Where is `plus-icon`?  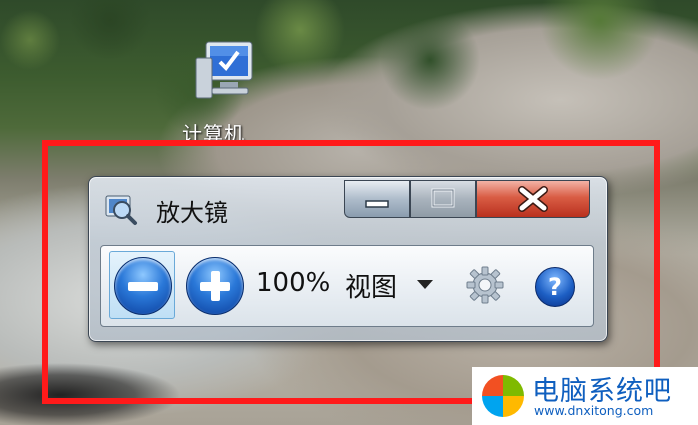
plus-icon is located at coordinates (215, 286).